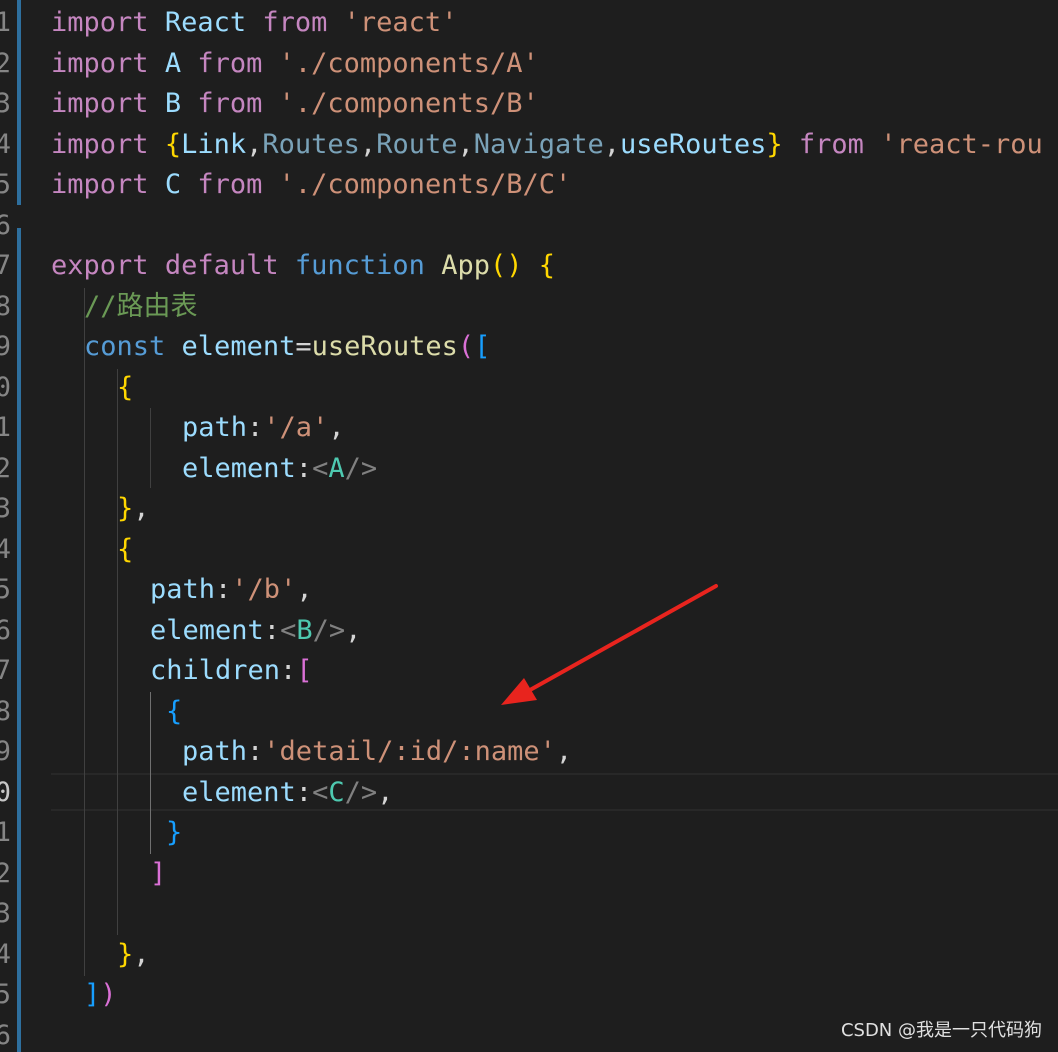 The height and width of the screenshot is (1052, 1058). I want to click on annotation-arrow, so click(609, 644).